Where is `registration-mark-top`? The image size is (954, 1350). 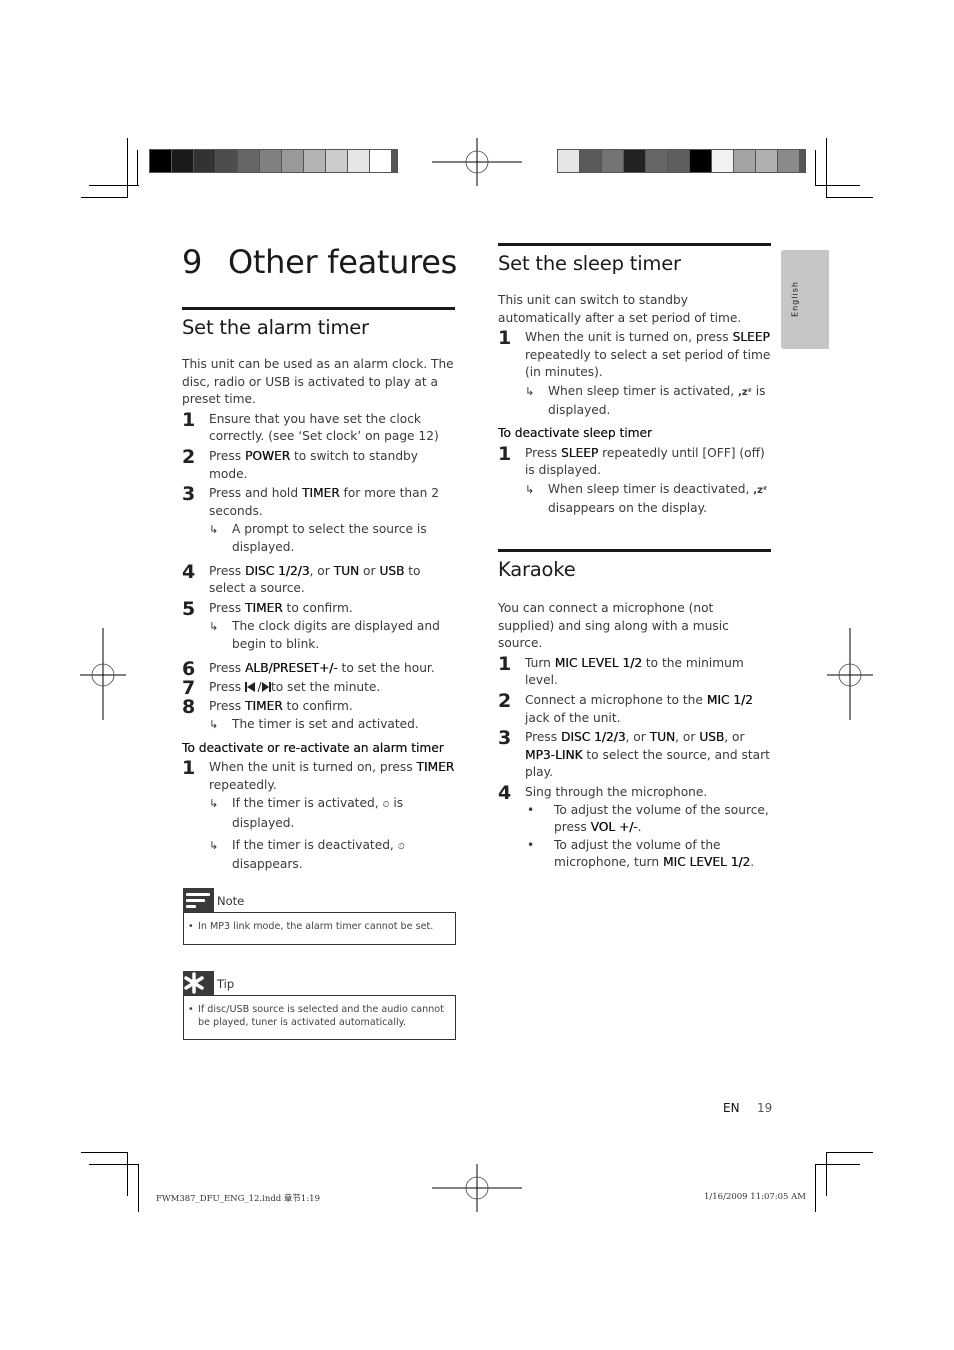
registration-mark-top is located at coordinates (477, 162).